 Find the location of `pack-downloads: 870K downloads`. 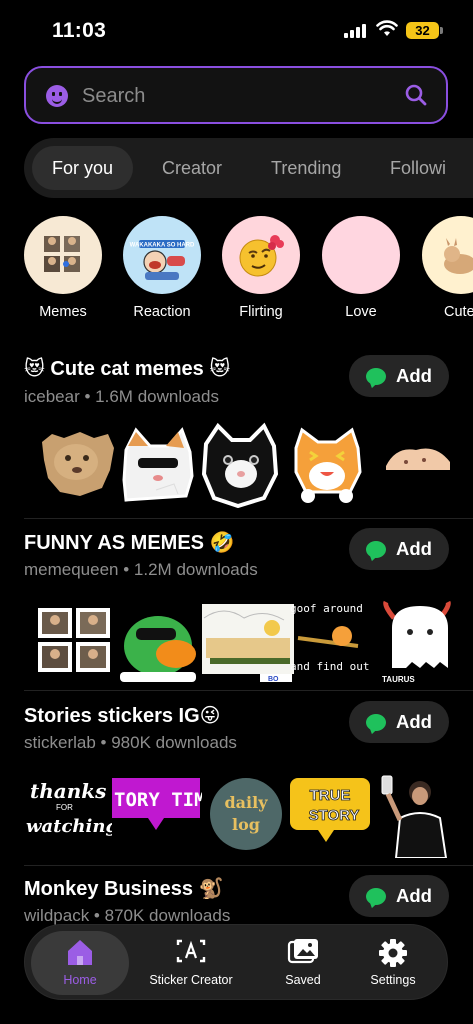

pack-downloads: 870K downloads is located at coordinates (167, 915).